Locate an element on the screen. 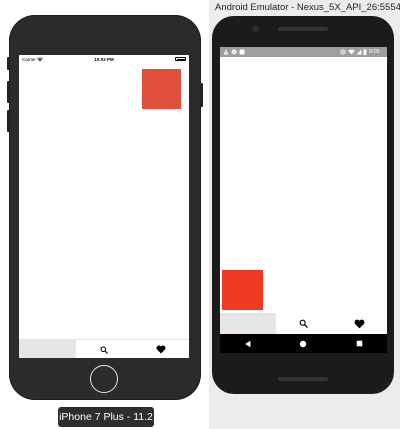 The width and height of the screenshot is (400, 429). android-tab-favorites is located at coordinates (359, 323).